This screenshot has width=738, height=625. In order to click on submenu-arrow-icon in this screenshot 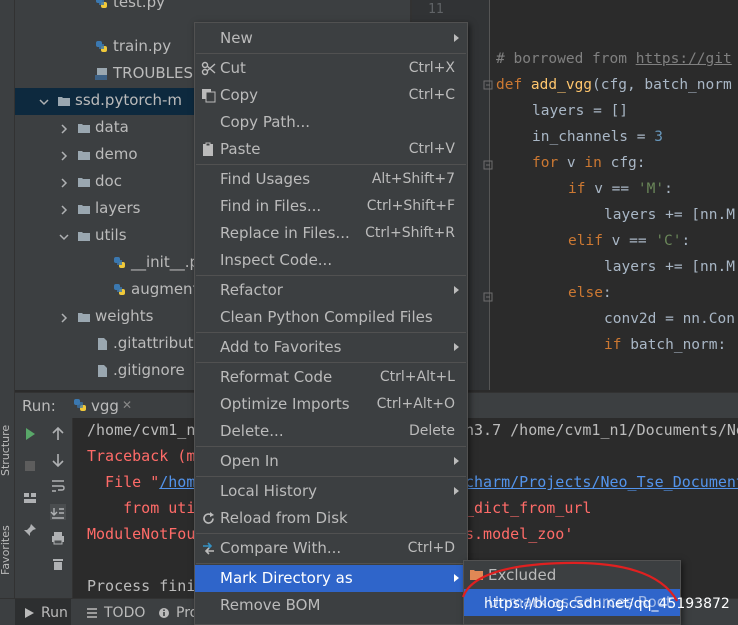, I will do `click(456, 290)`.